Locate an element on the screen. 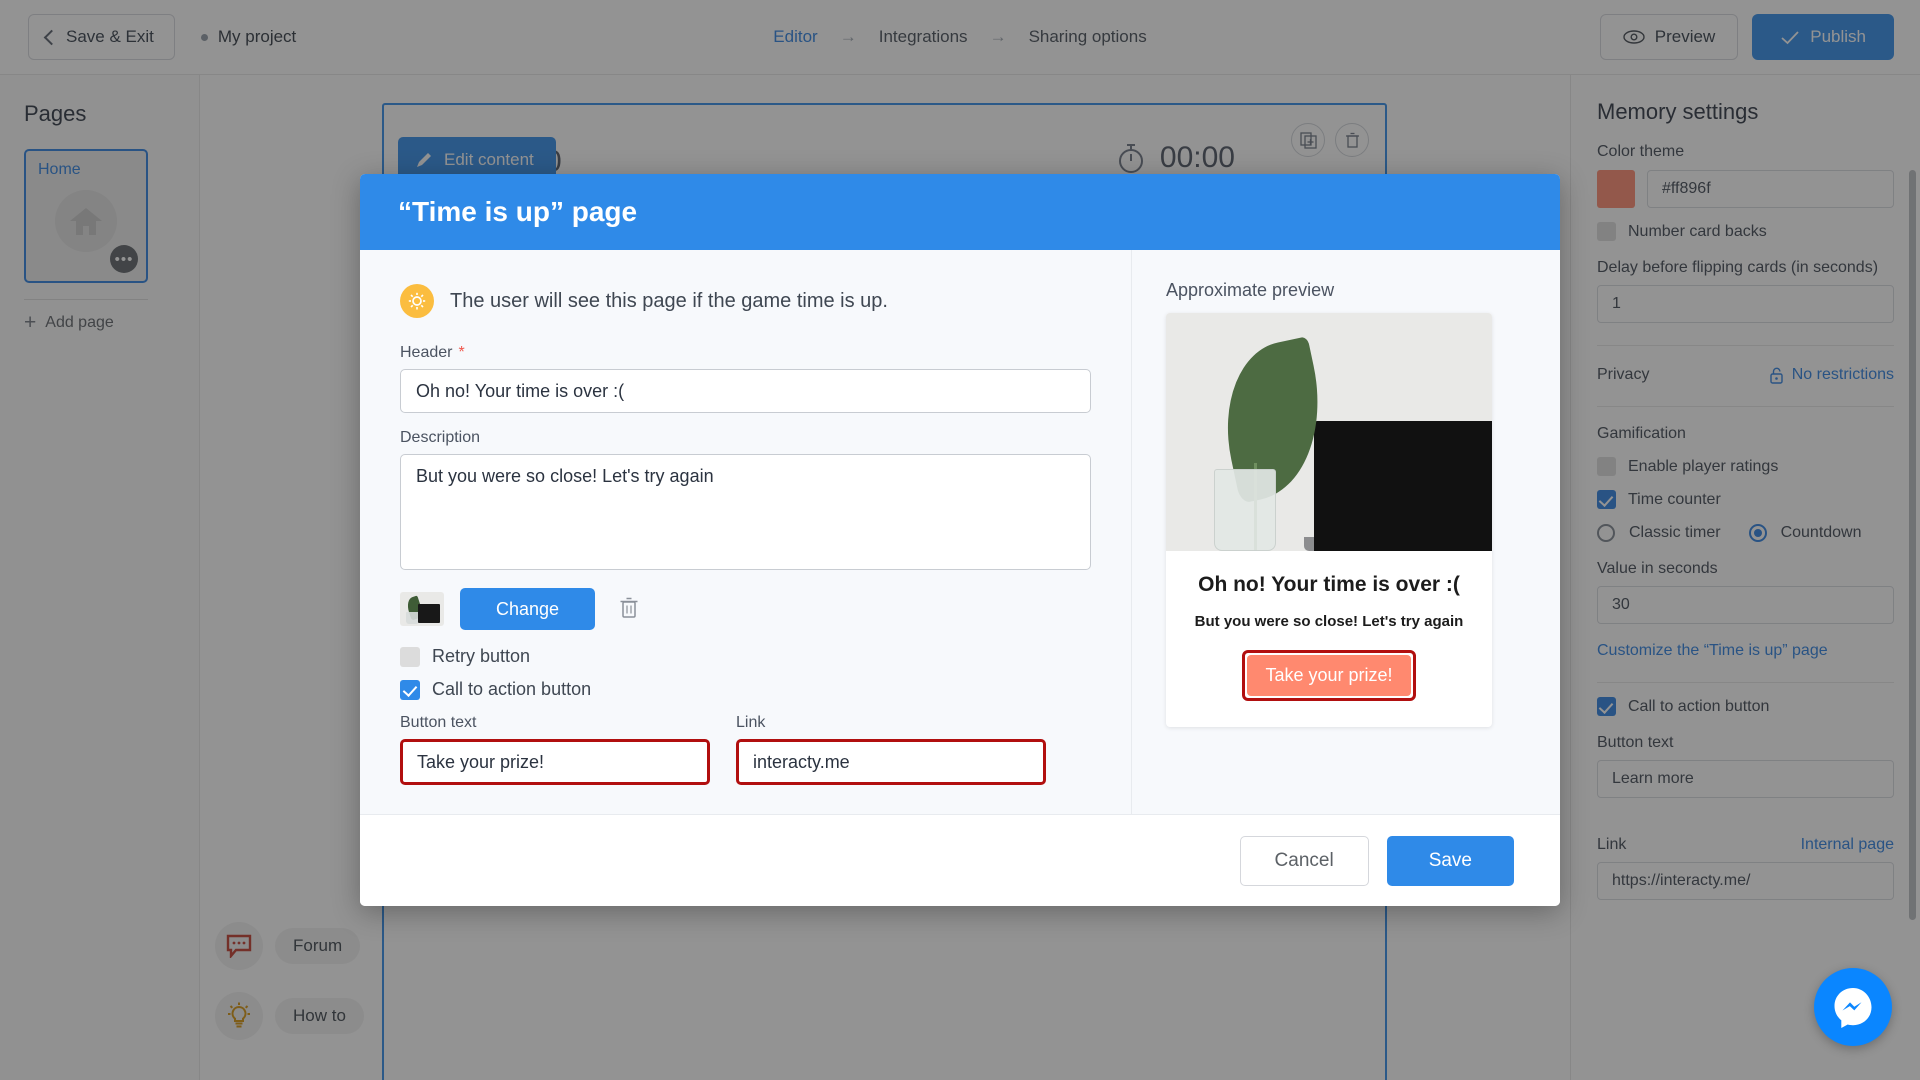 The height and width of the screenshot is (1080, 1920). modal-header: “Time is up” page is located at coordinates (960, 212).